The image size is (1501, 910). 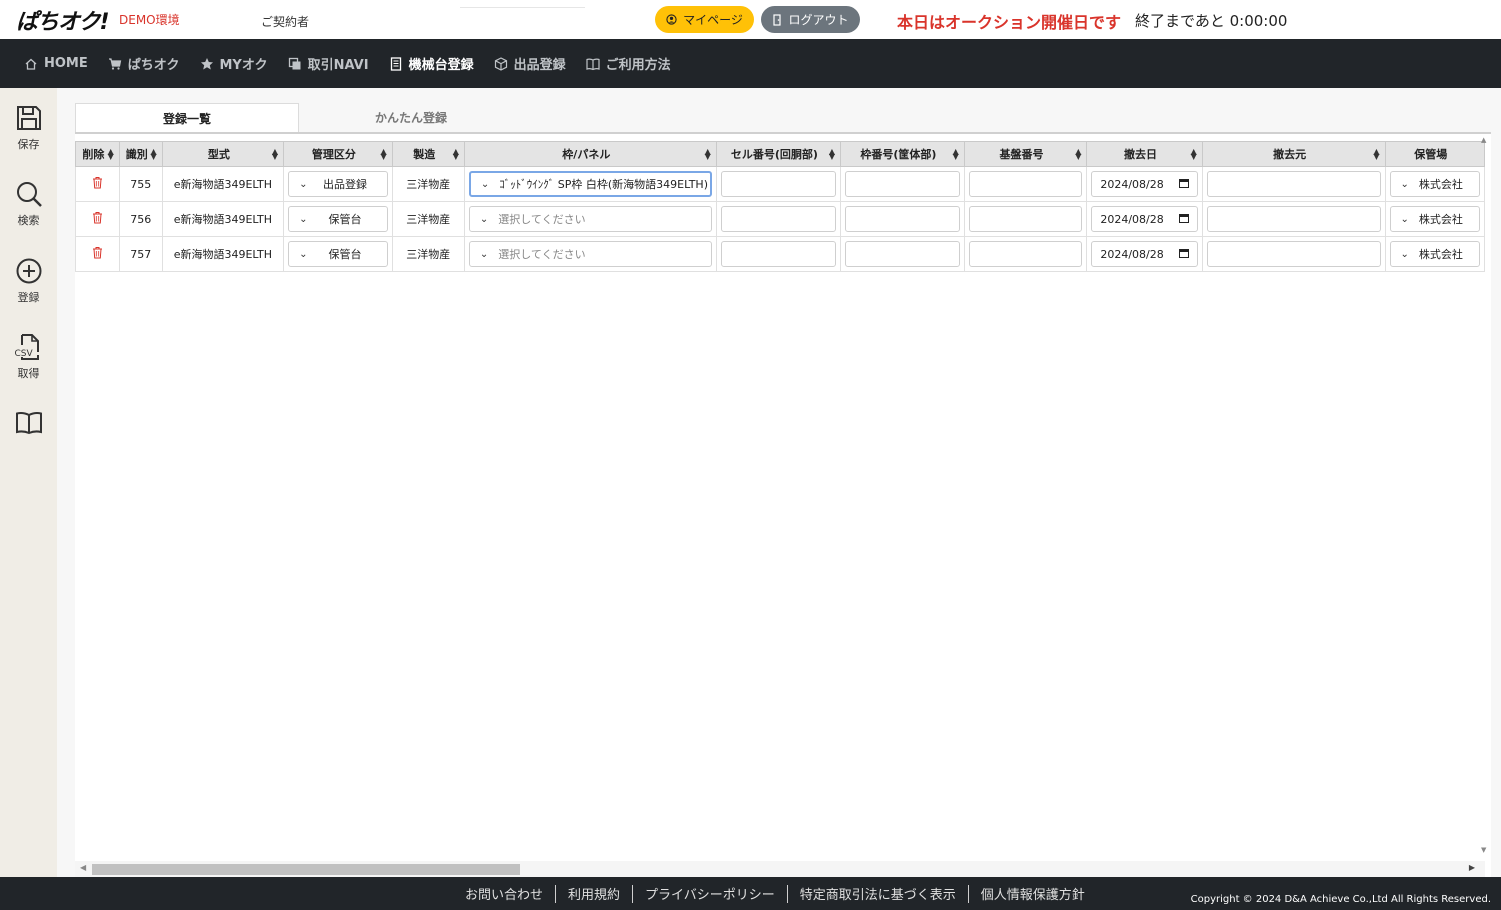 I want to click on scroll-up-arrow-icon: ▲, so click(x=1483, y=140).